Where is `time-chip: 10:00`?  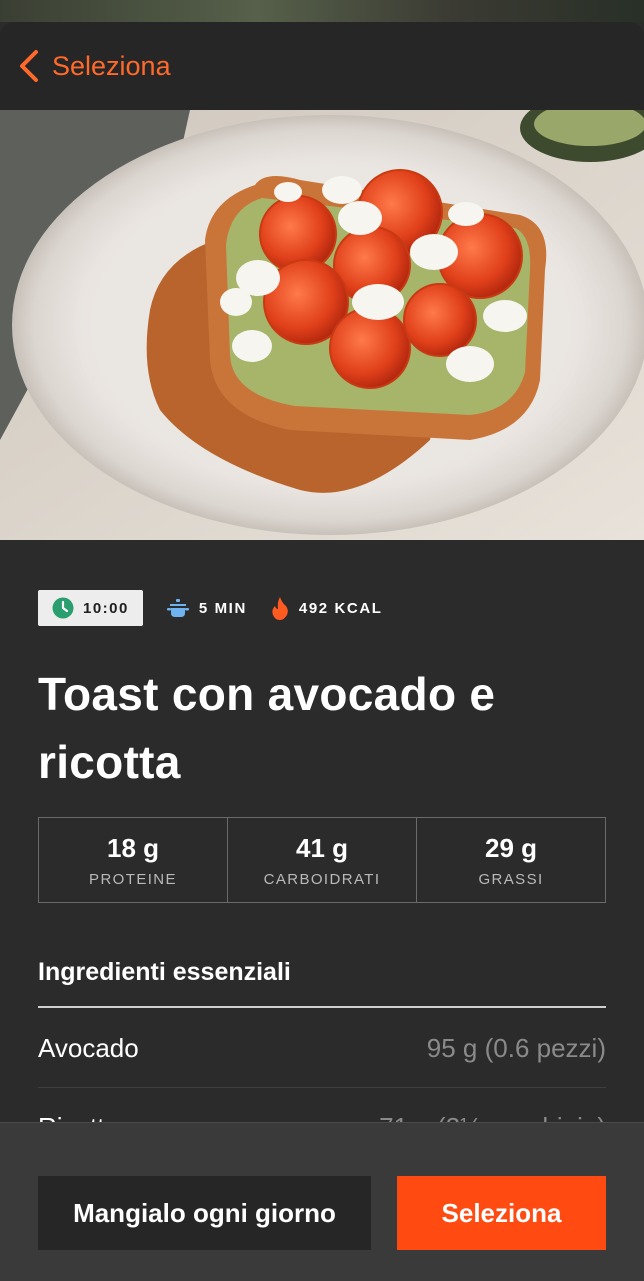 time-chip: 10:00 is located at coordinates (90, 608).